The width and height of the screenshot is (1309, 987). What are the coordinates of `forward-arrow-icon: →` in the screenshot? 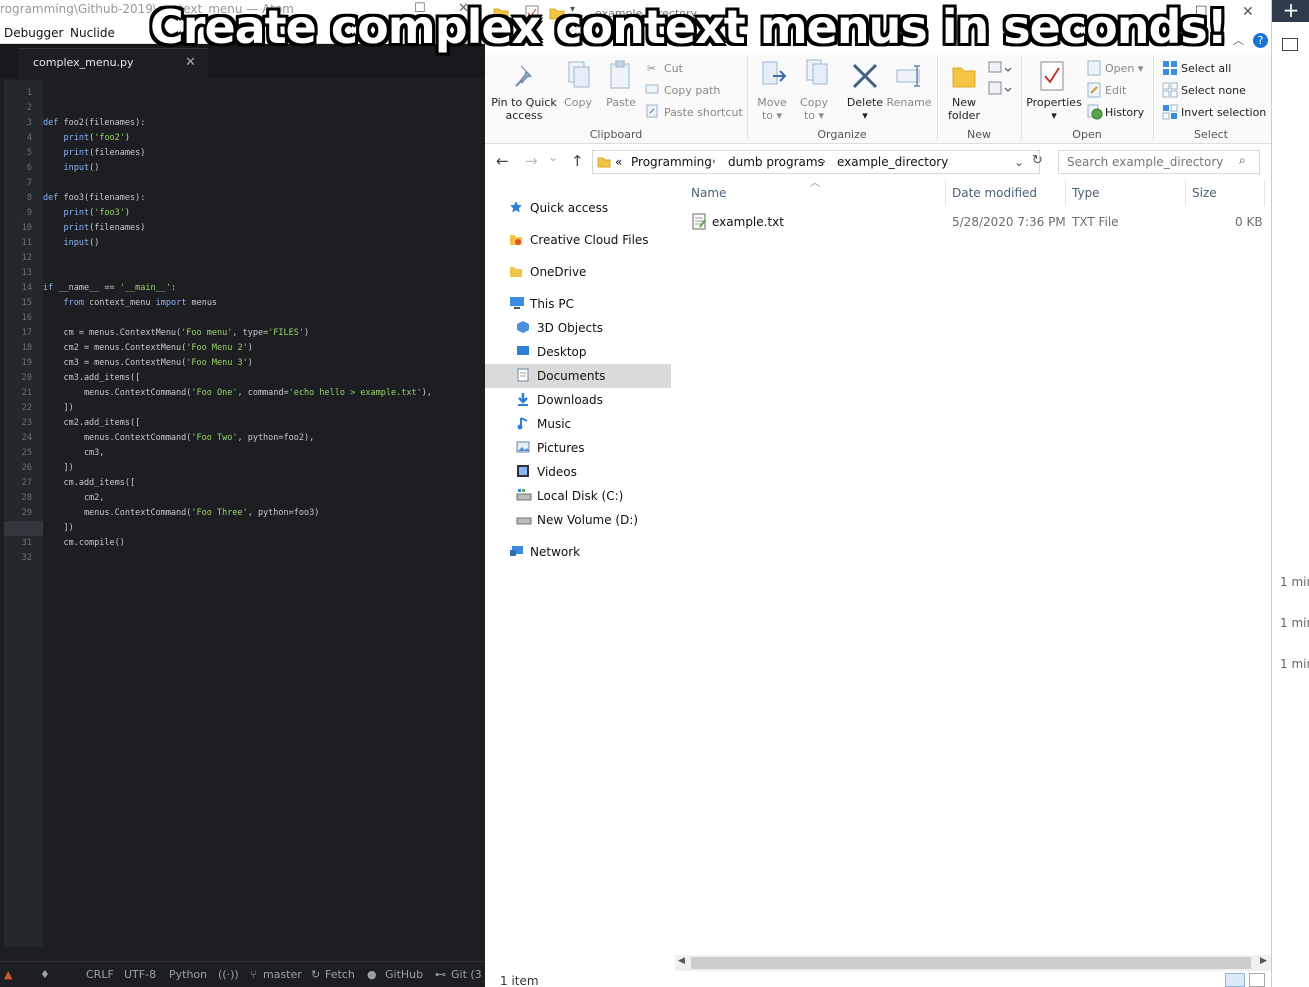 It's located at (531, 161).